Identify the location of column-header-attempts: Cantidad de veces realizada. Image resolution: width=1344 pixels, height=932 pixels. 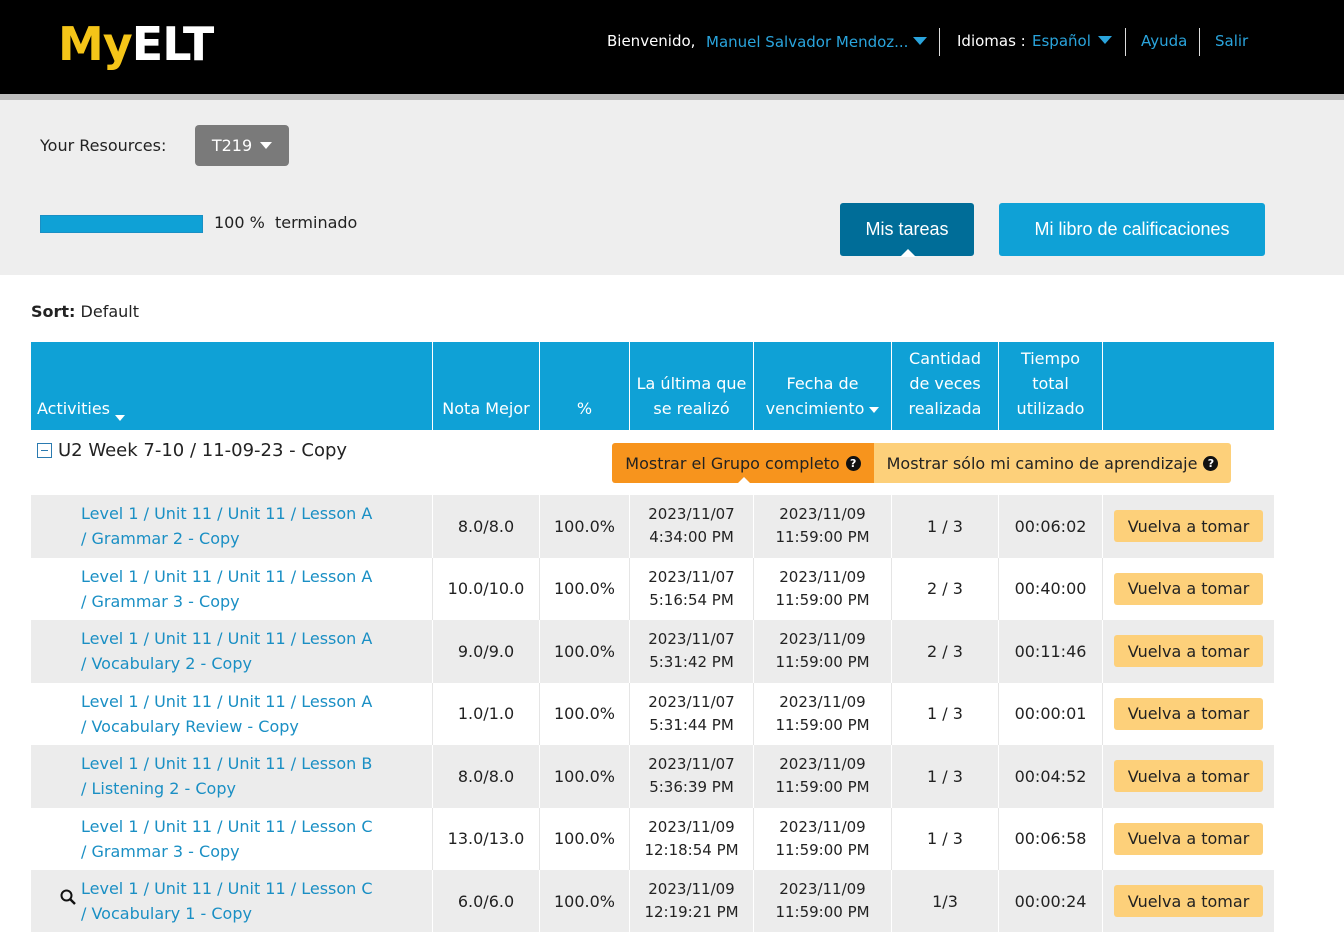
(945, 386).